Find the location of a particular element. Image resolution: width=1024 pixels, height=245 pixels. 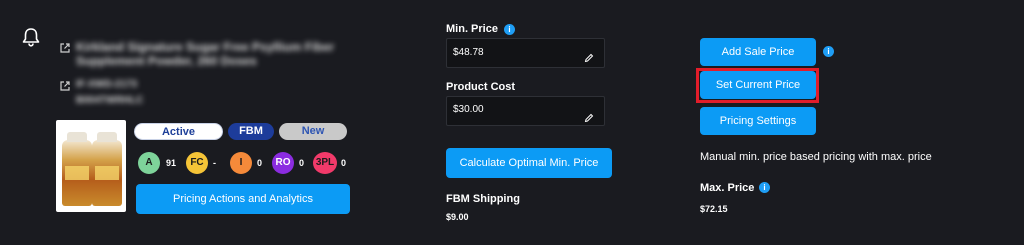

score-badge-3pl: 3PL is located at coordinates (325, 163).